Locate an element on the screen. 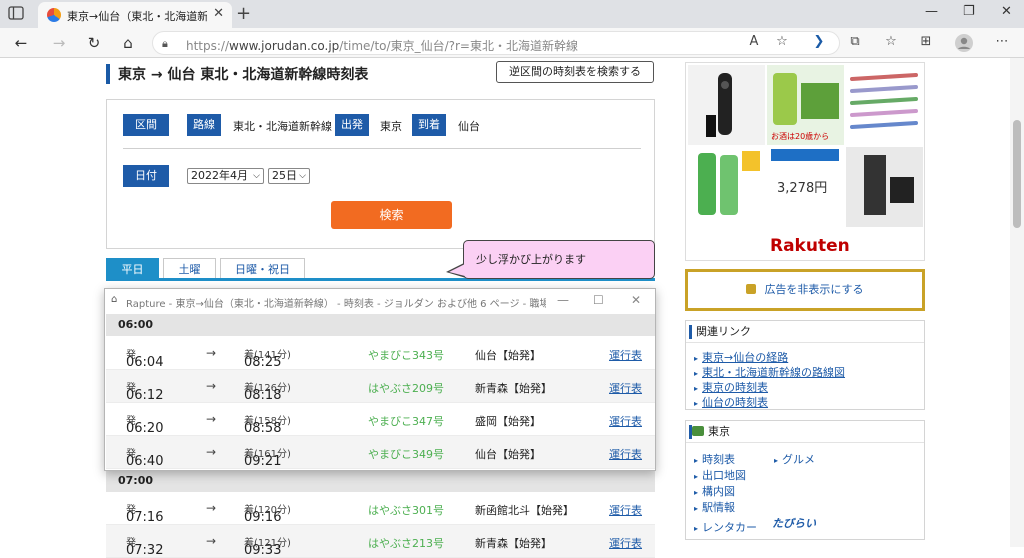  forward-icon: → is located at coordinates (59, 43).